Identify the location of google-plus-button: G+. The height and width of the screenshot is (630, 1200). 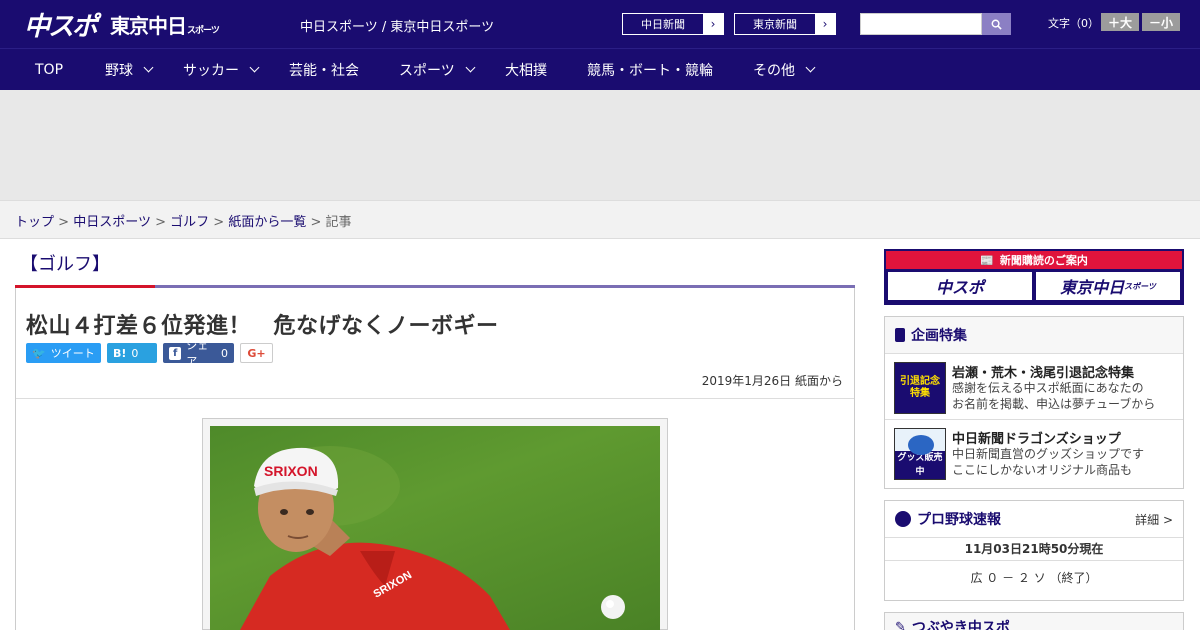
(256, 353).